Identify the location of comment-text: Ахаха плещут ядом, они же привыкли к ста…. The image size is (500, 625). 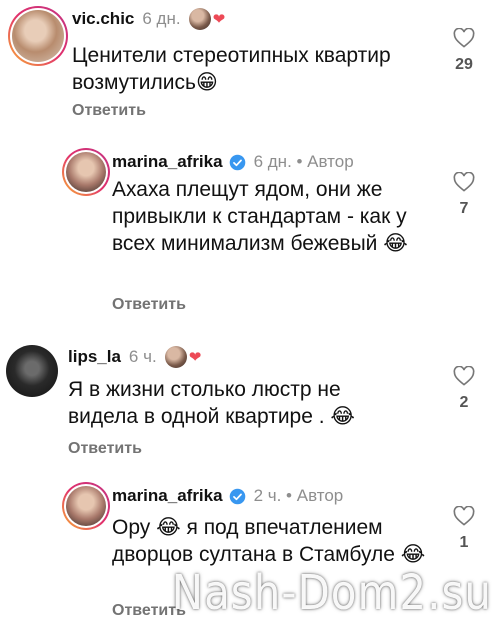
(260, 216).